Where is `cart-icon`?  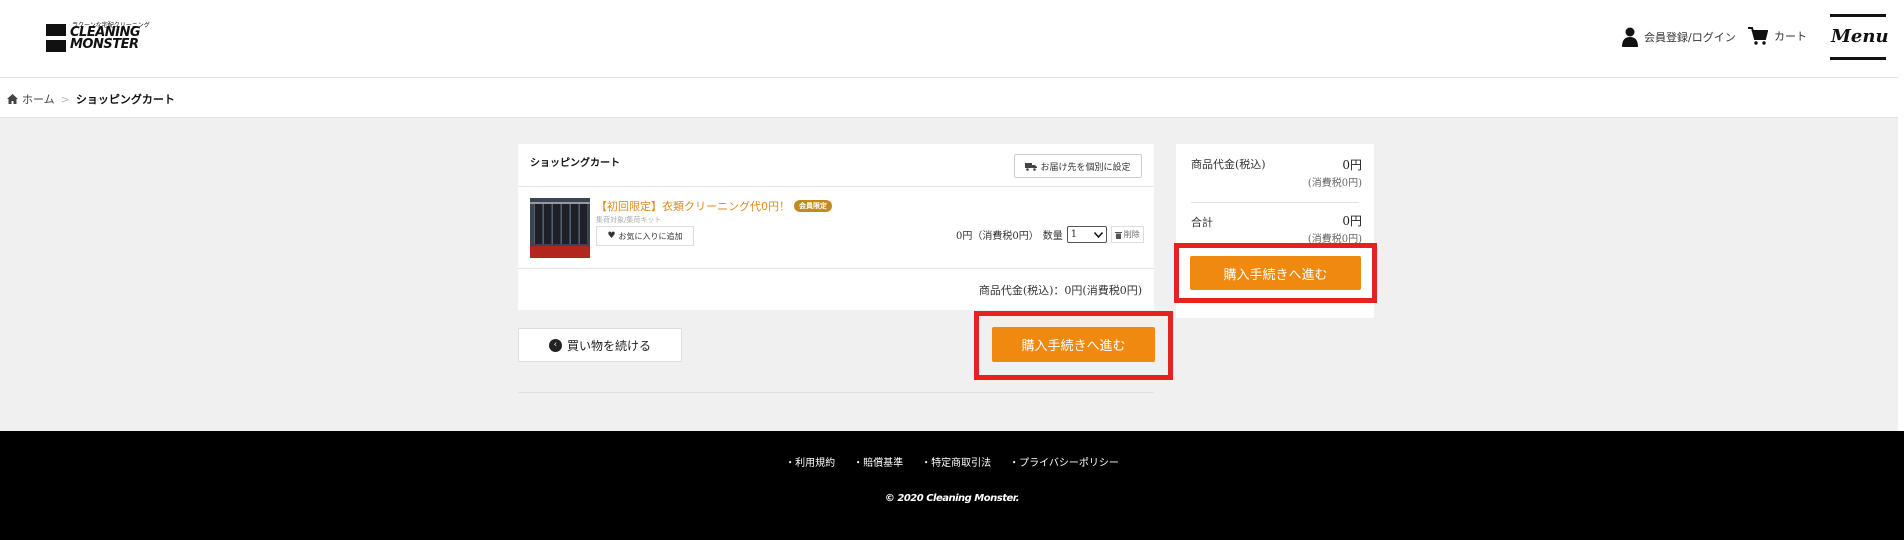
cart-icon is located at coordinates (1758, 36).